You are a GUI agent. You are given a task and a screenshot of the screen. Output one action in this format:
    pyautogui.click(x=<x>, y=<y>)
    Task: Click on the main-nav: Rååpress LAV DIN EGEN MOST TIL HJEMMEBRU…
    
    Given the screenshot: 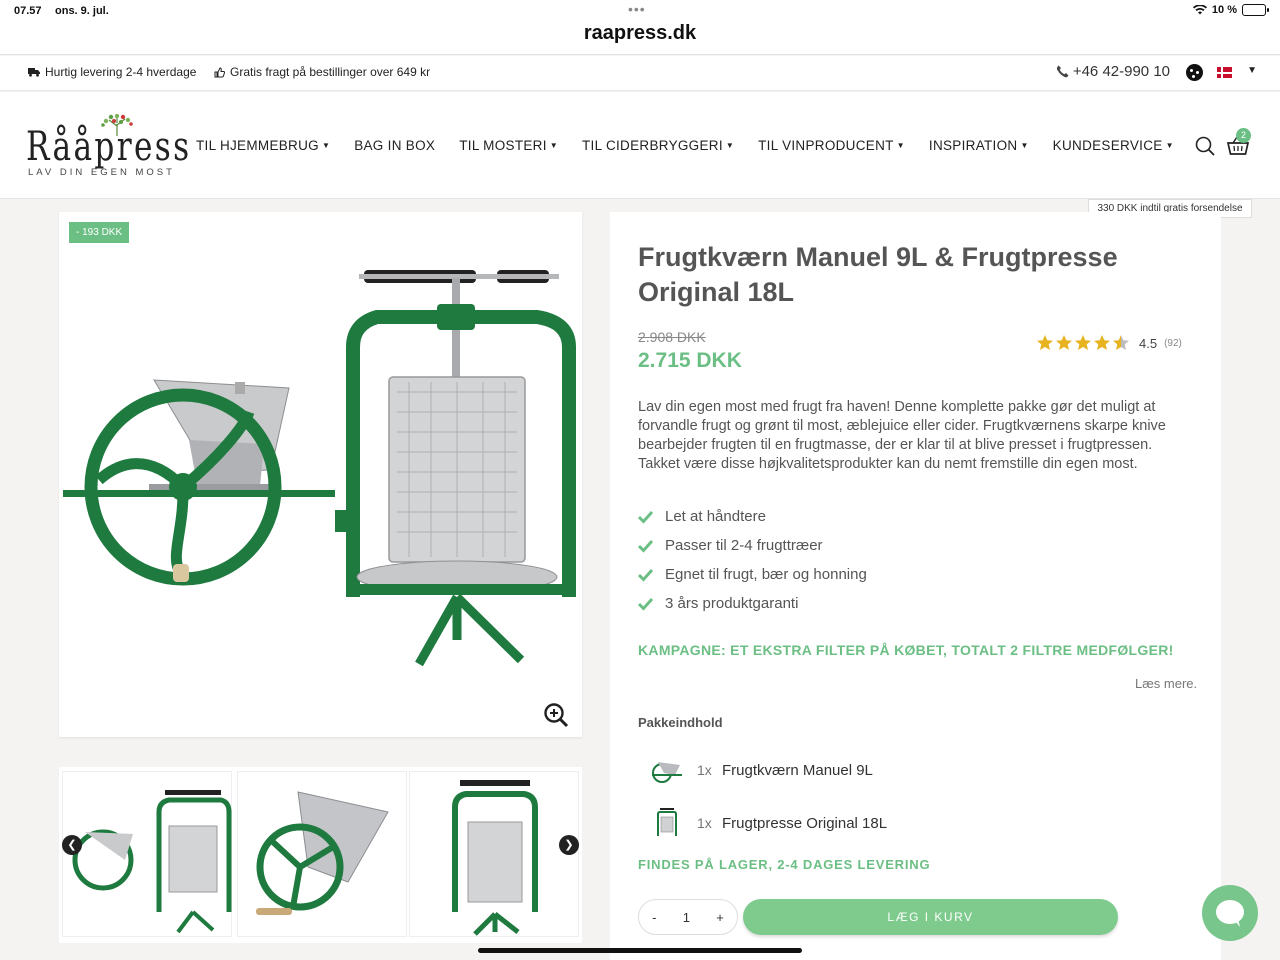 What is the action you would take?
    pyautogui.click(x=640, y=145)
    